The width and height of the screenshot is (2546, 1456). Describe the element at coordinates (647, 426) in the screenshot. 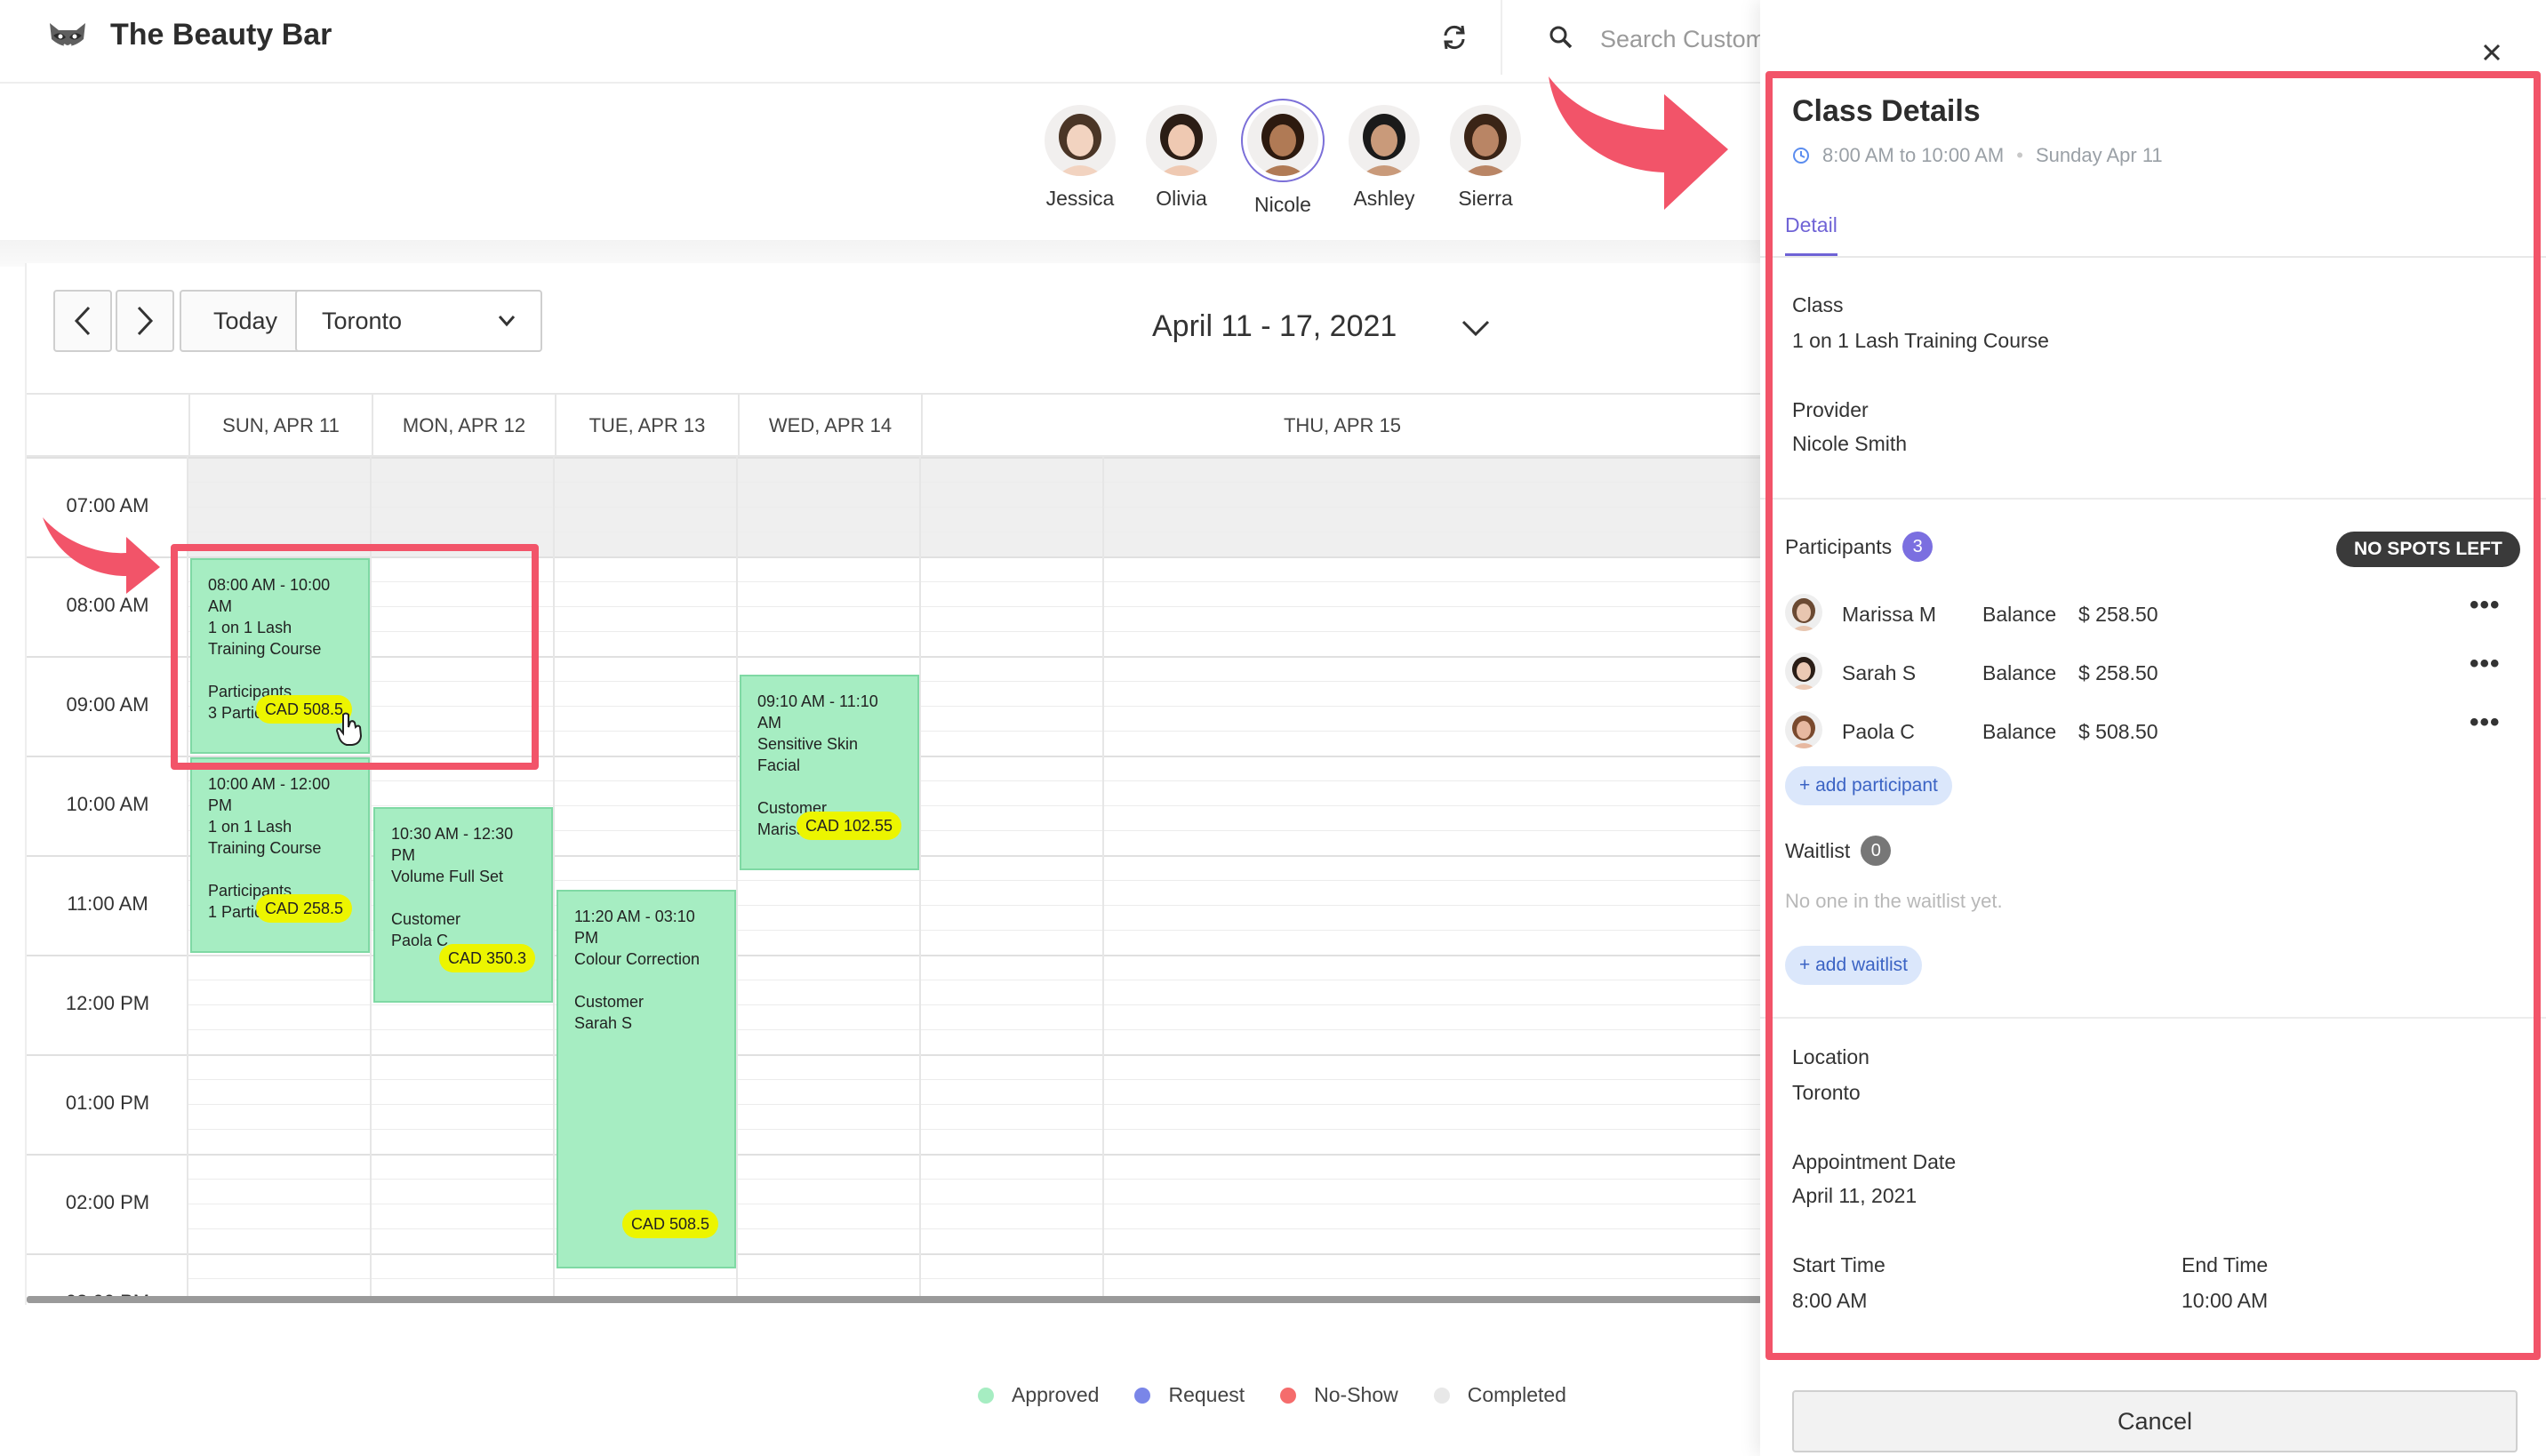

I see `day-header: TUE, APR 13` at that location.